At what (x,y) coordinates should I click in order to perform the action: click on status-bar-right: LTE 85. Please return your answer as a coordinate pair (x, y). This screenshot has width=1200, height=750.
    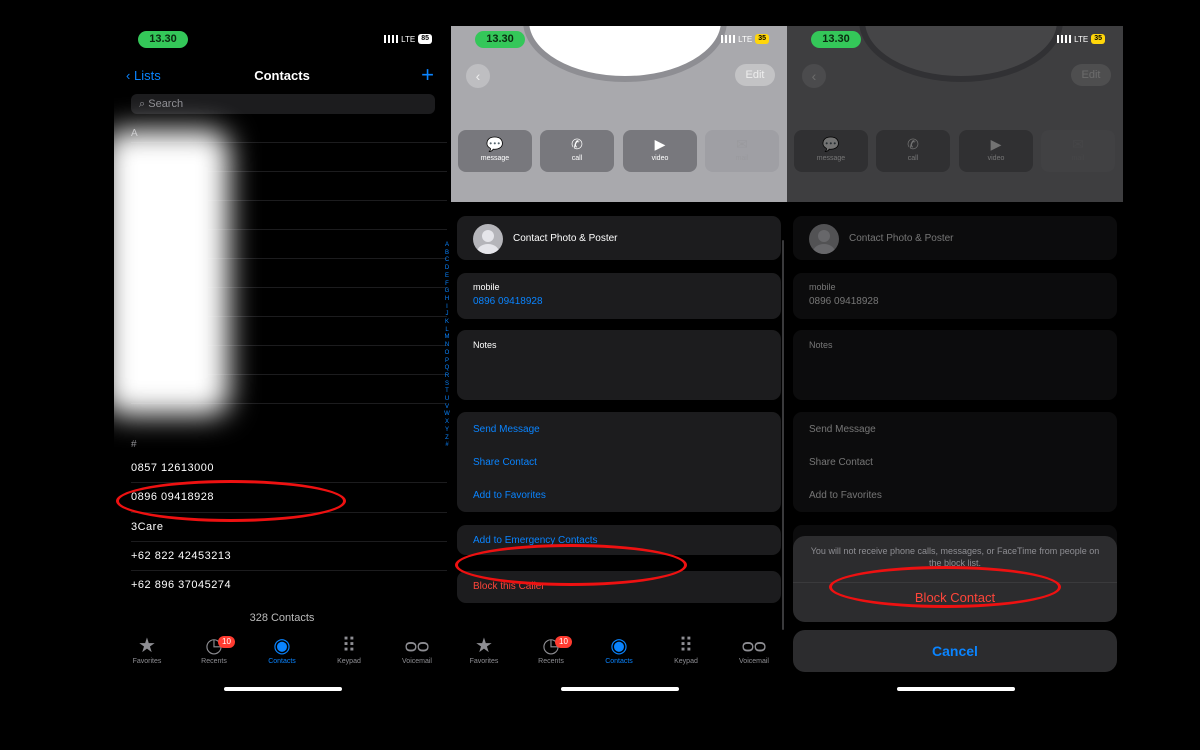
    Looking at the image, I should click on (408, 39).